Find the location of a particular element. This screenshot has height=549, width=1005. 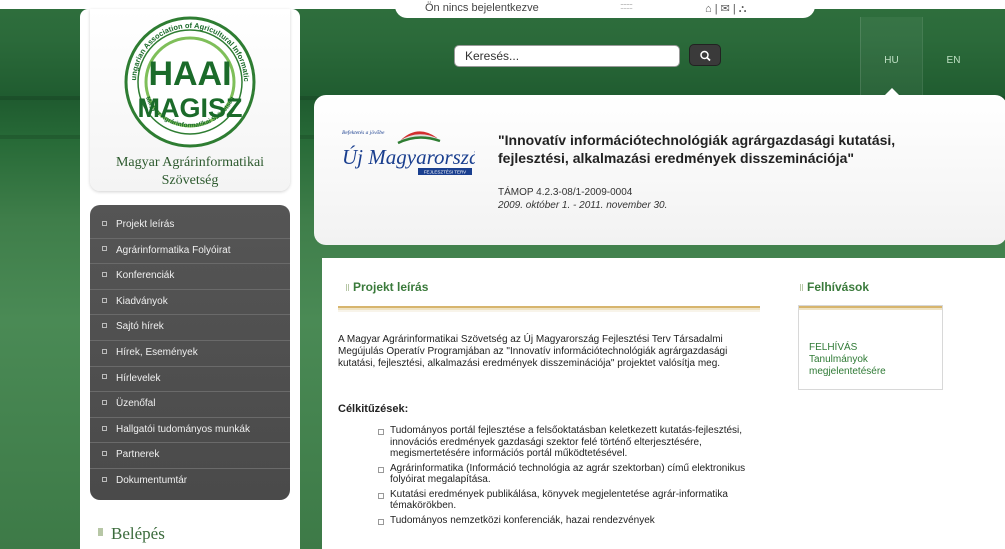

sidebar-item-label: Sajtó hírek is located at coordinates (140, 327).